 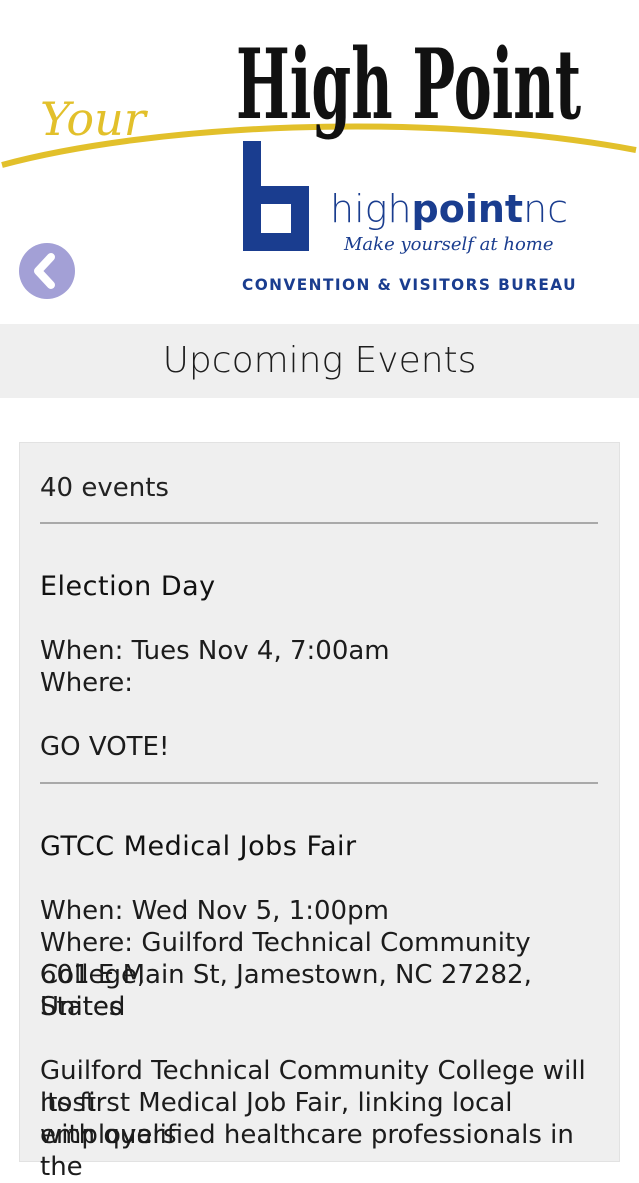 I want to click on bureau-label: CONVENTION & VISITORS BUREAU, so click(x=409, y=284).